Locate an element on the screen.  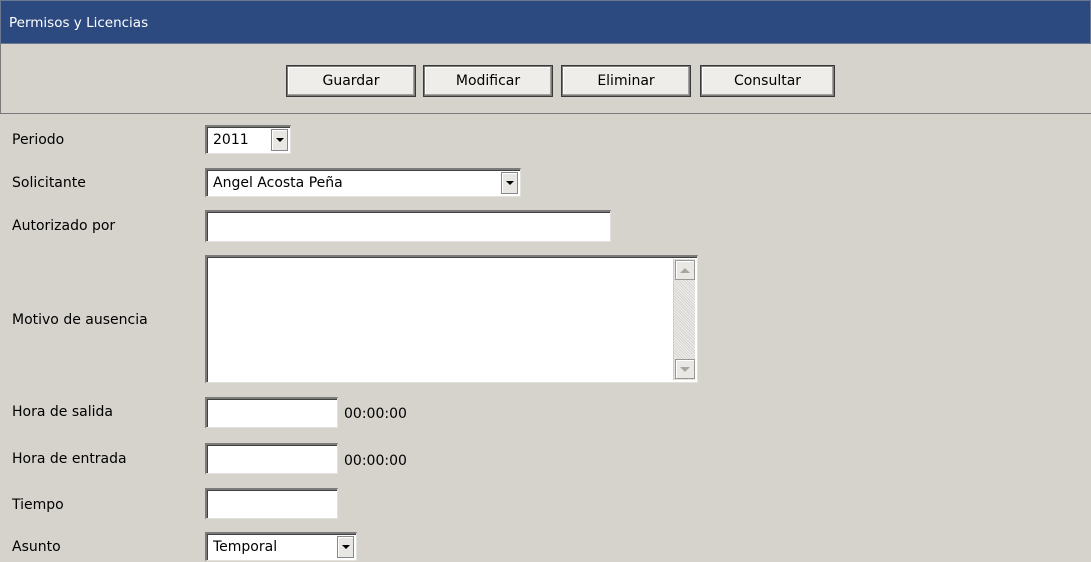
periodo-select: 2011 is located at coordinates (248, 139).